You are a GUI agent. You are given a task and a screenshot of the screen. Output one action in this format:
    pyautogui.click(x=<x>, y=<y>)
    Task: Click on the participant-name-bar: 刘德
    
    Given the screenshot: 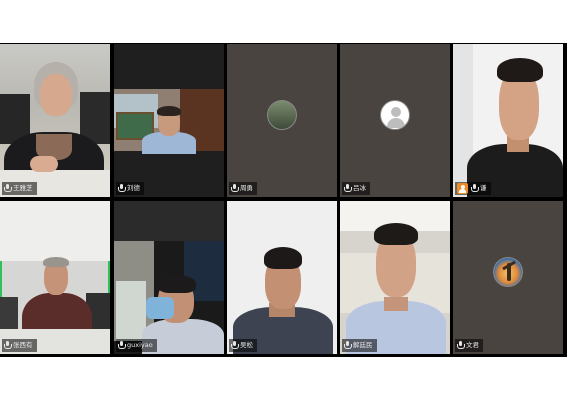 What is the action you would take?
    pyautogui.click(x=130, y=188)
    